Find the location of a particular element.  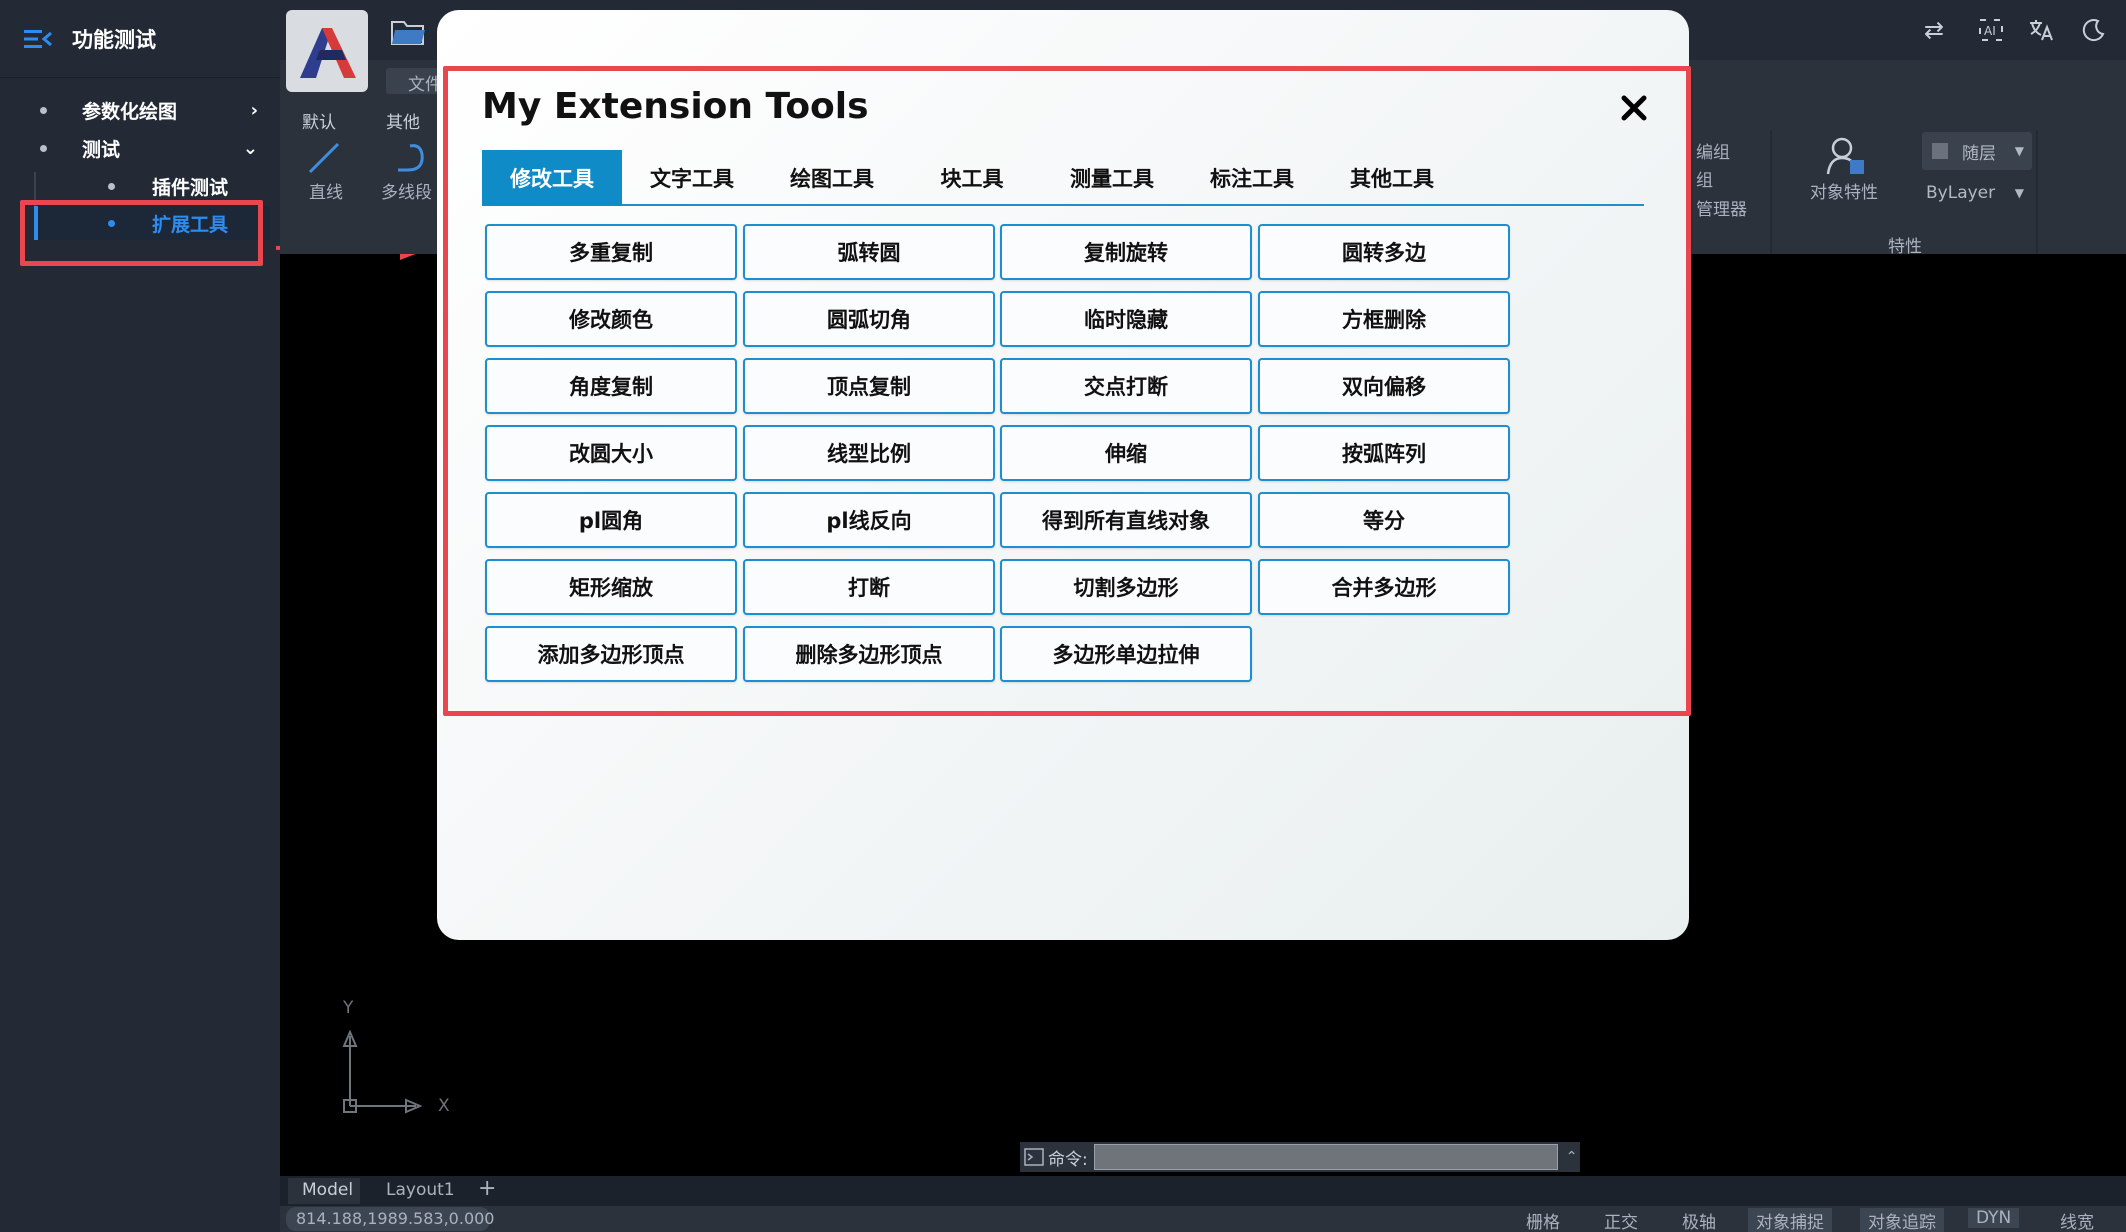

status-dyn: DYN is located at coordinates (1994, 1218).